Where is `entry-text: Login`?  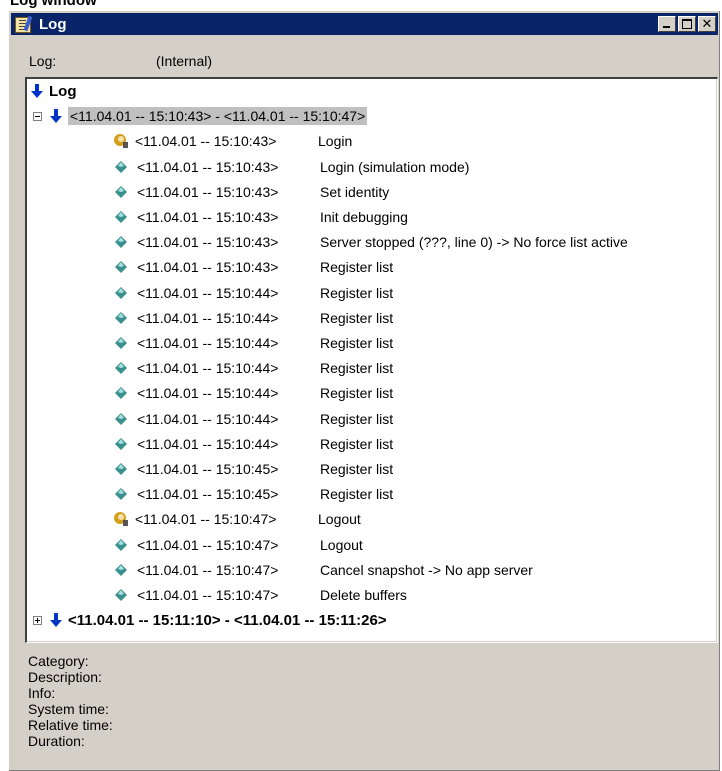 entry-text: Login is located at coordinates (335, 141).